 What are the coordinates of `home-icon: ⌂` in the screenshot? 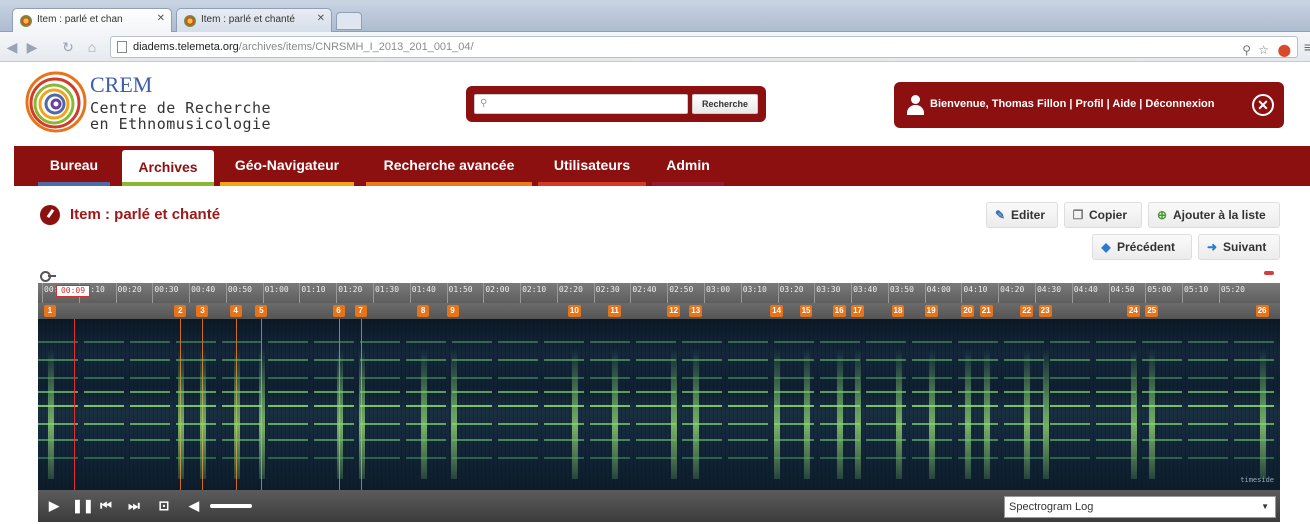 It's located at (92, 47).